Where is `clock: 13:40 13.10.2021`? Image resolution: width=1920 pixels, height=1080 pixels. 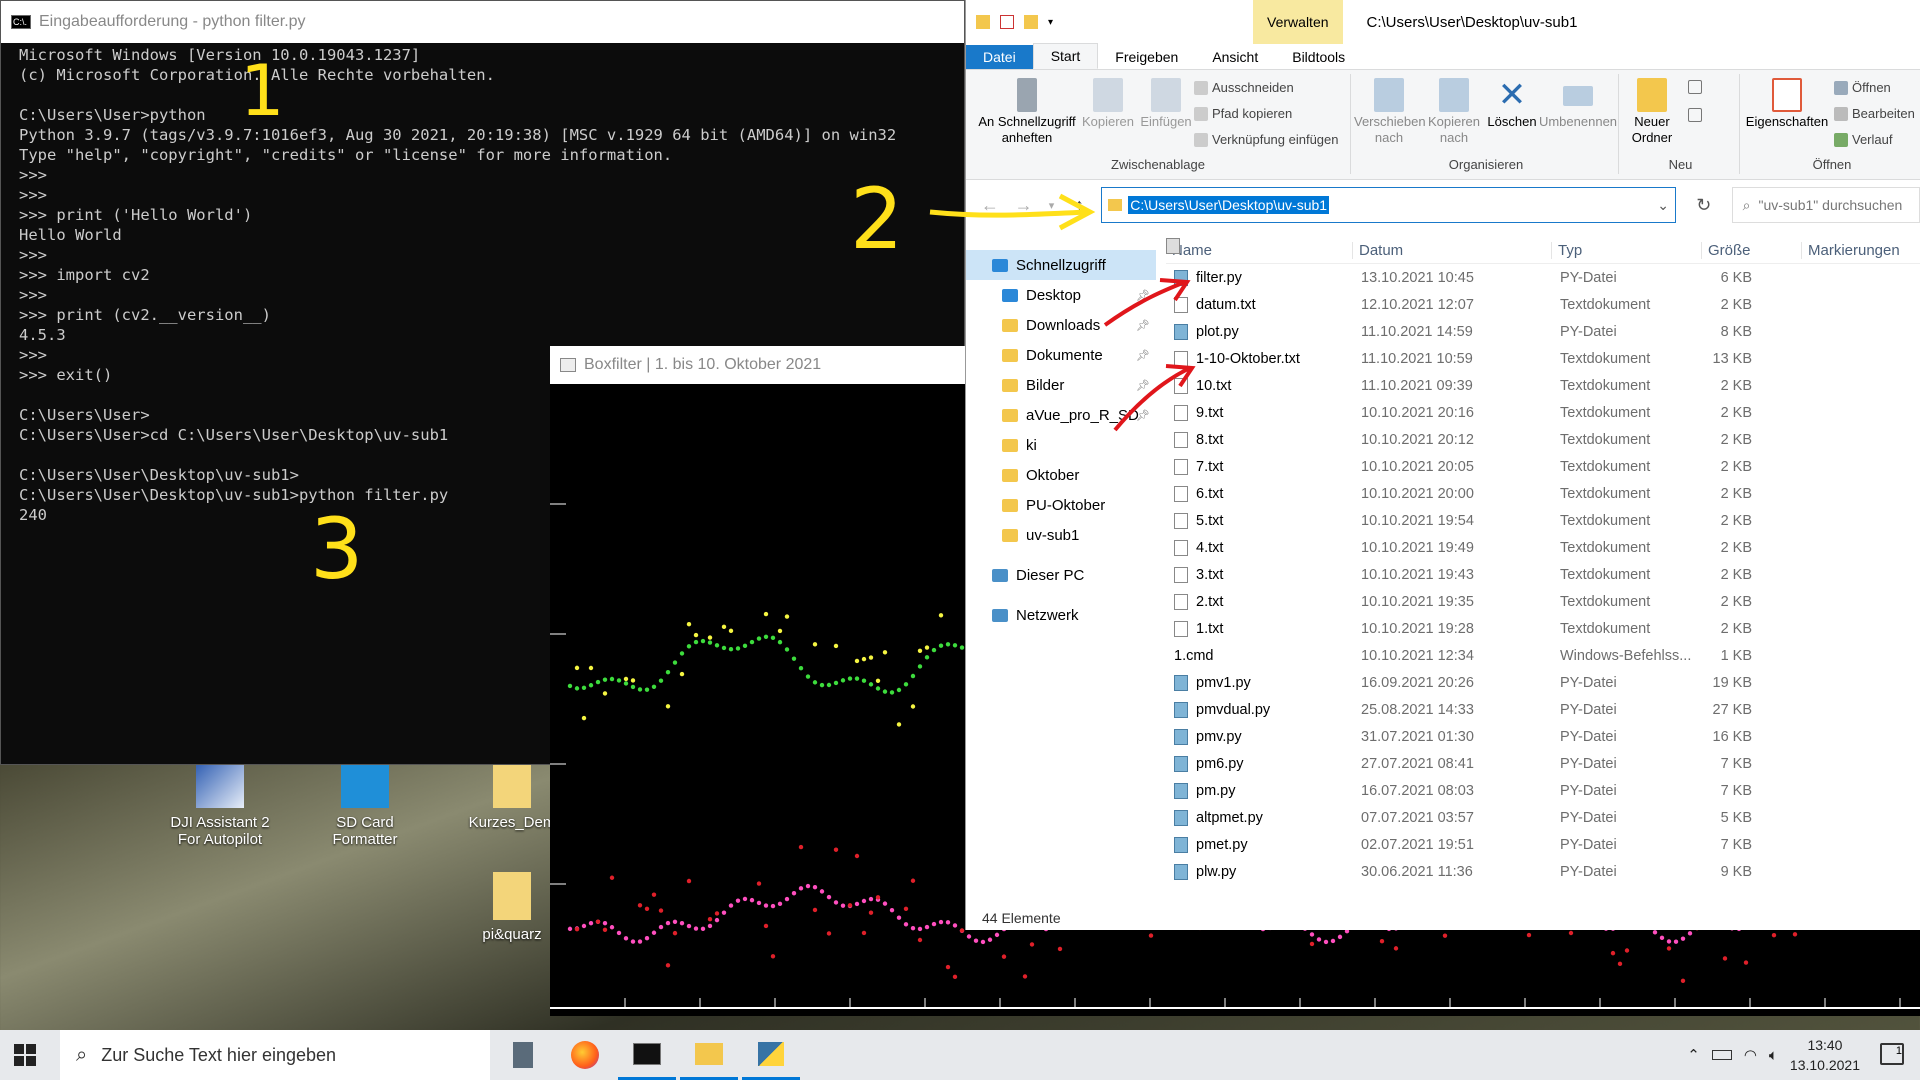
clock: 13:40 13.10.2021 is located at coordinates (1825, 1055).